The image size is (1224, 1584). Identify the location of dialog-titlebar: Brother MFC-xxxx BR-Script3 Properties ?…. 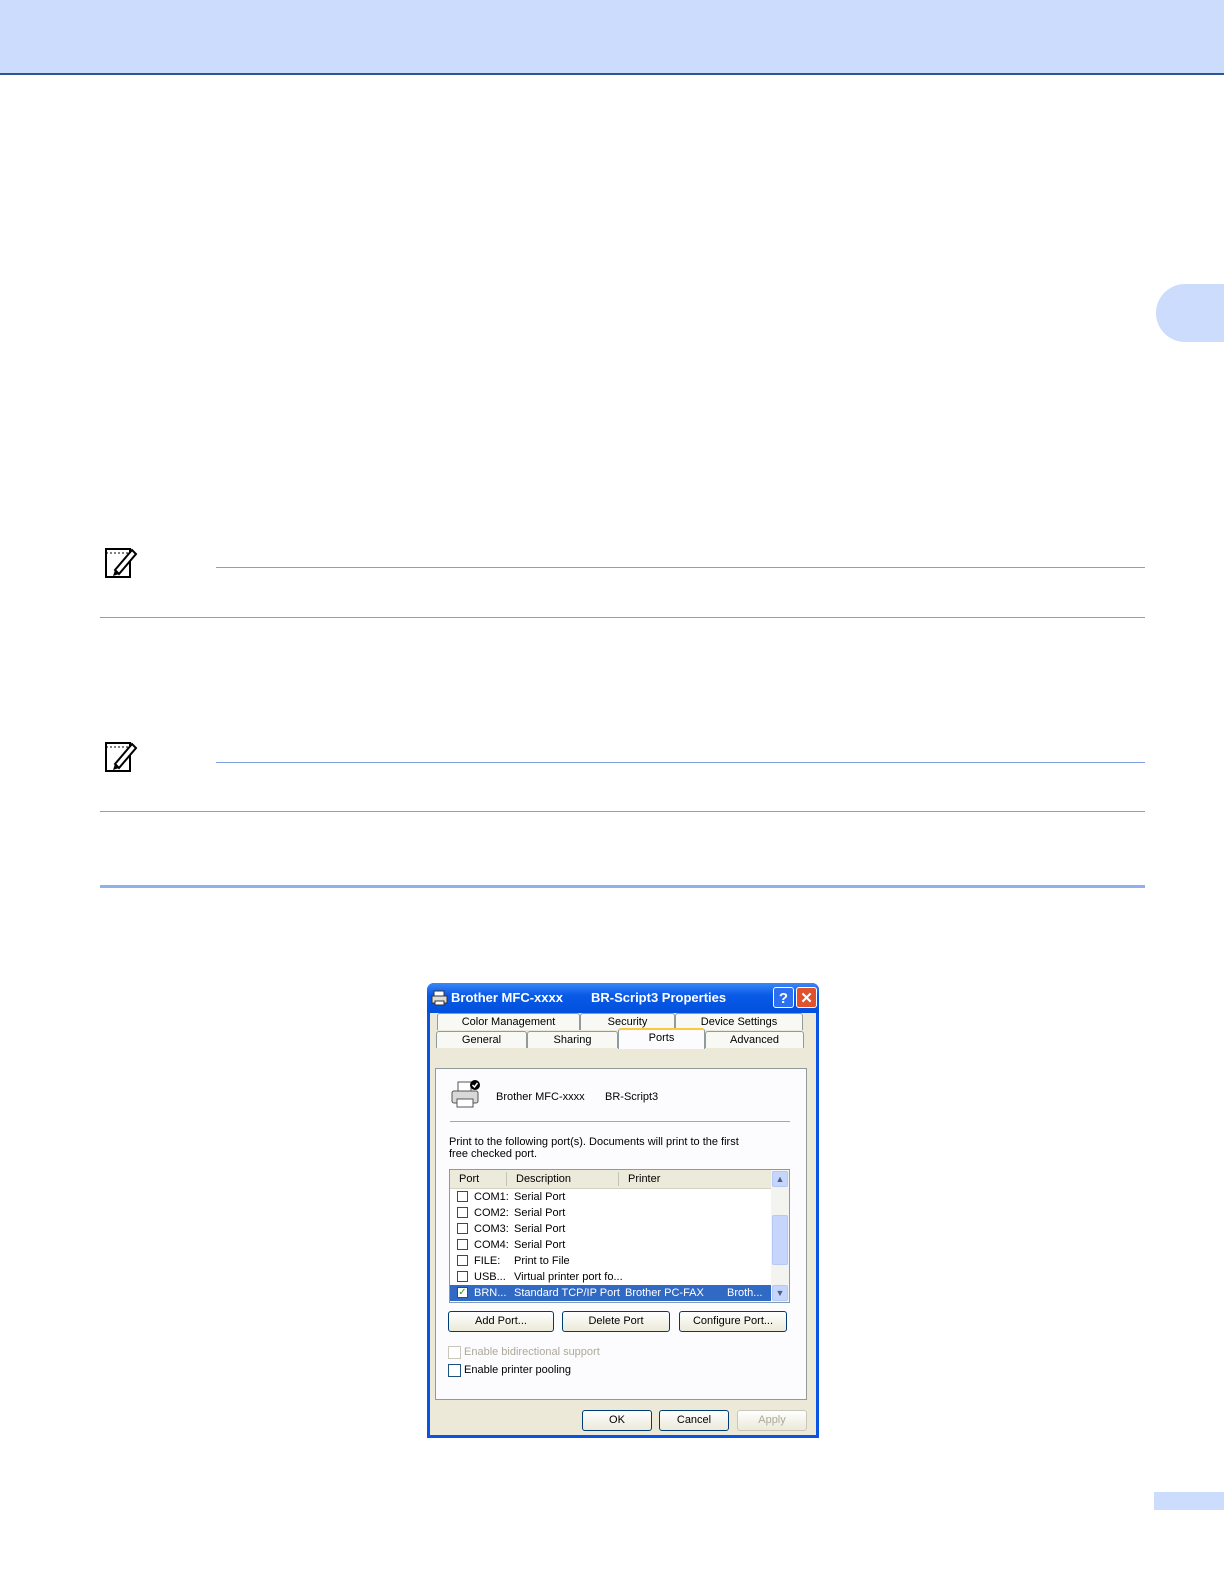
(623, 998).